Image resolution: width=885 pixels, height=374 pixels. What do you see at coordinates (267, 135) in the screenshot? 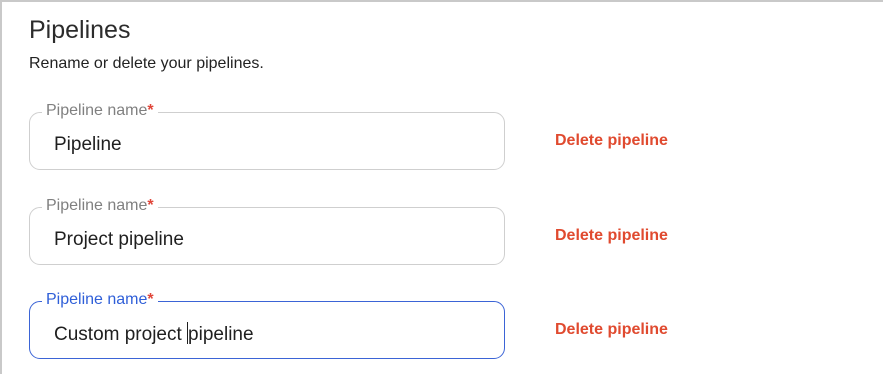
I see `pipeline-name-field: Pipeline name* Pipeline` at bounding box center [267, 135].